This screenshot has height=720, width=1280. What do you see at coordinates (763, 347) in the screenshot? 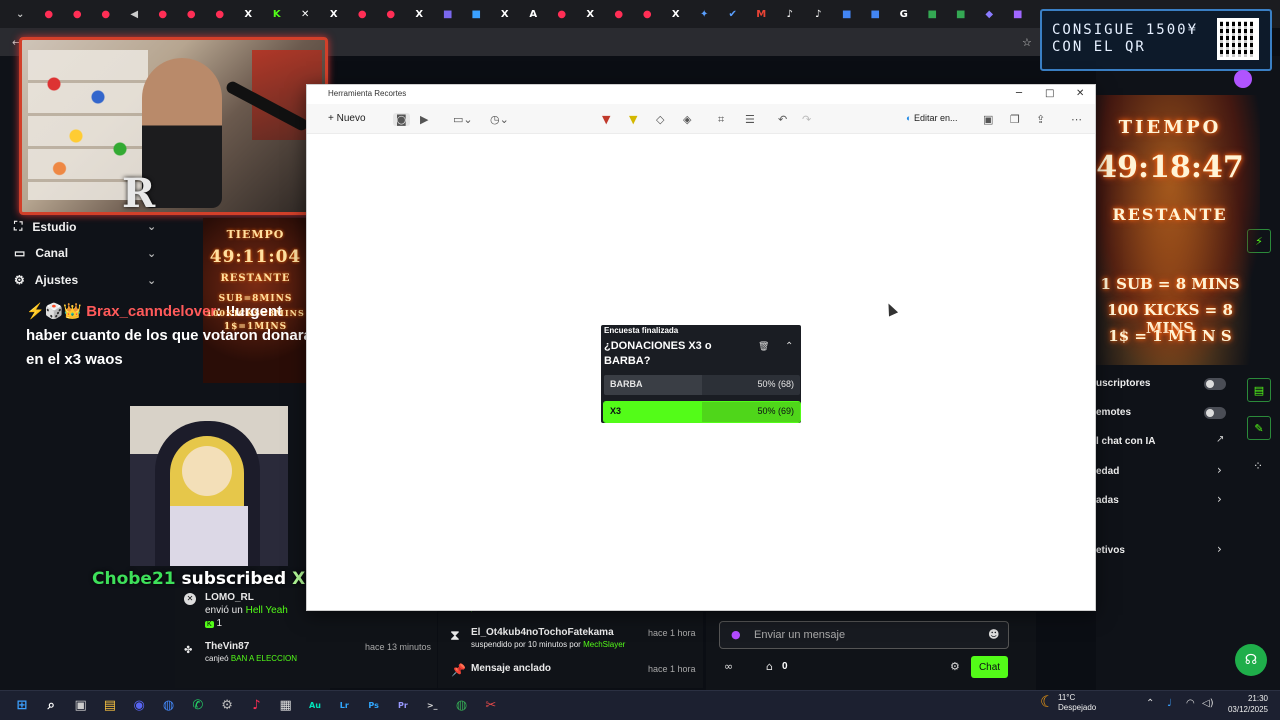
I see `trash-icon: 🗑` at bounding box center [763, 347].